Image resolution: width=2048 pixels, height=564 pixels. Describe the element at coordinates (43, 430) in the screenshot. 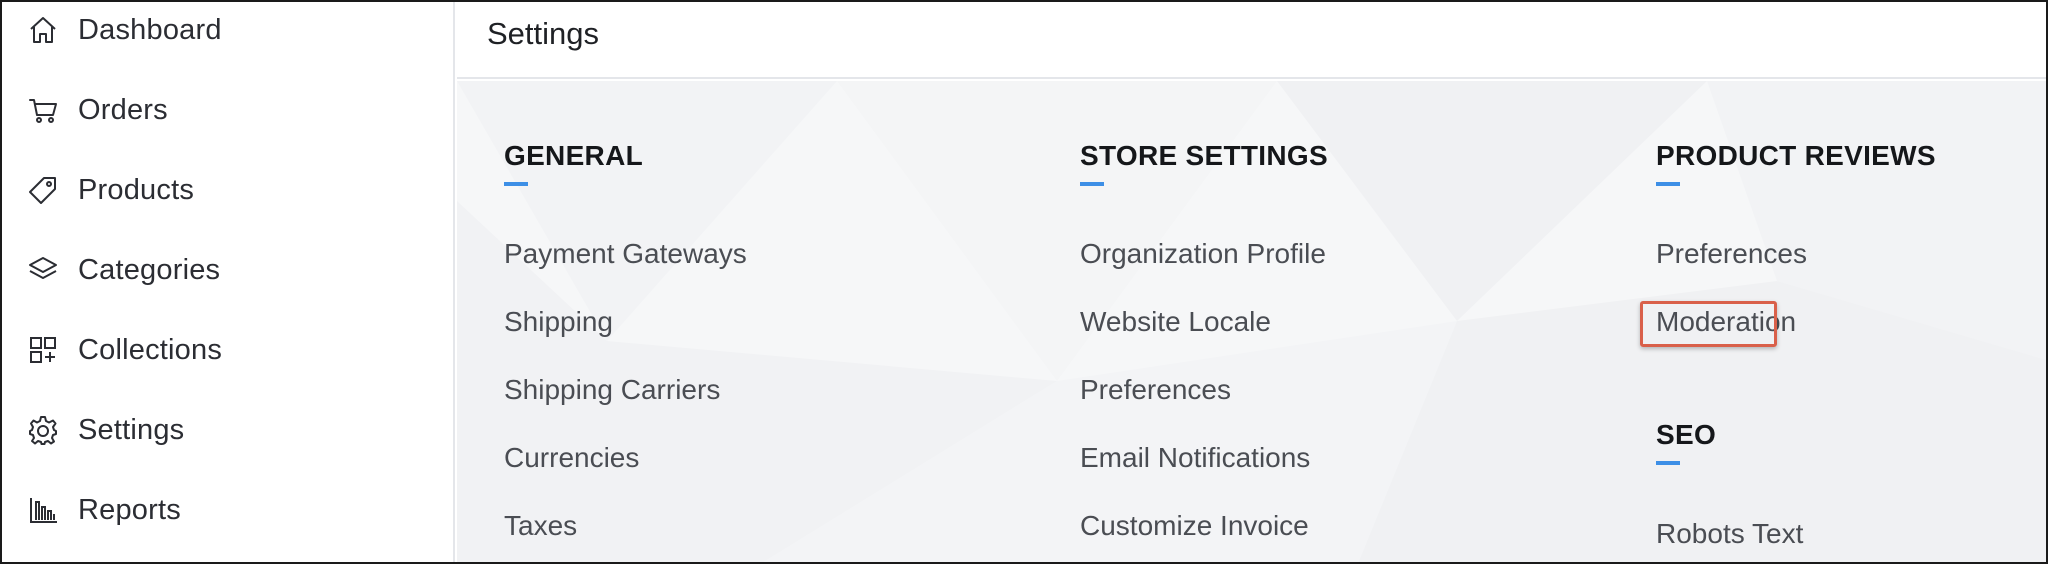

I see `gear-icon` at that location.